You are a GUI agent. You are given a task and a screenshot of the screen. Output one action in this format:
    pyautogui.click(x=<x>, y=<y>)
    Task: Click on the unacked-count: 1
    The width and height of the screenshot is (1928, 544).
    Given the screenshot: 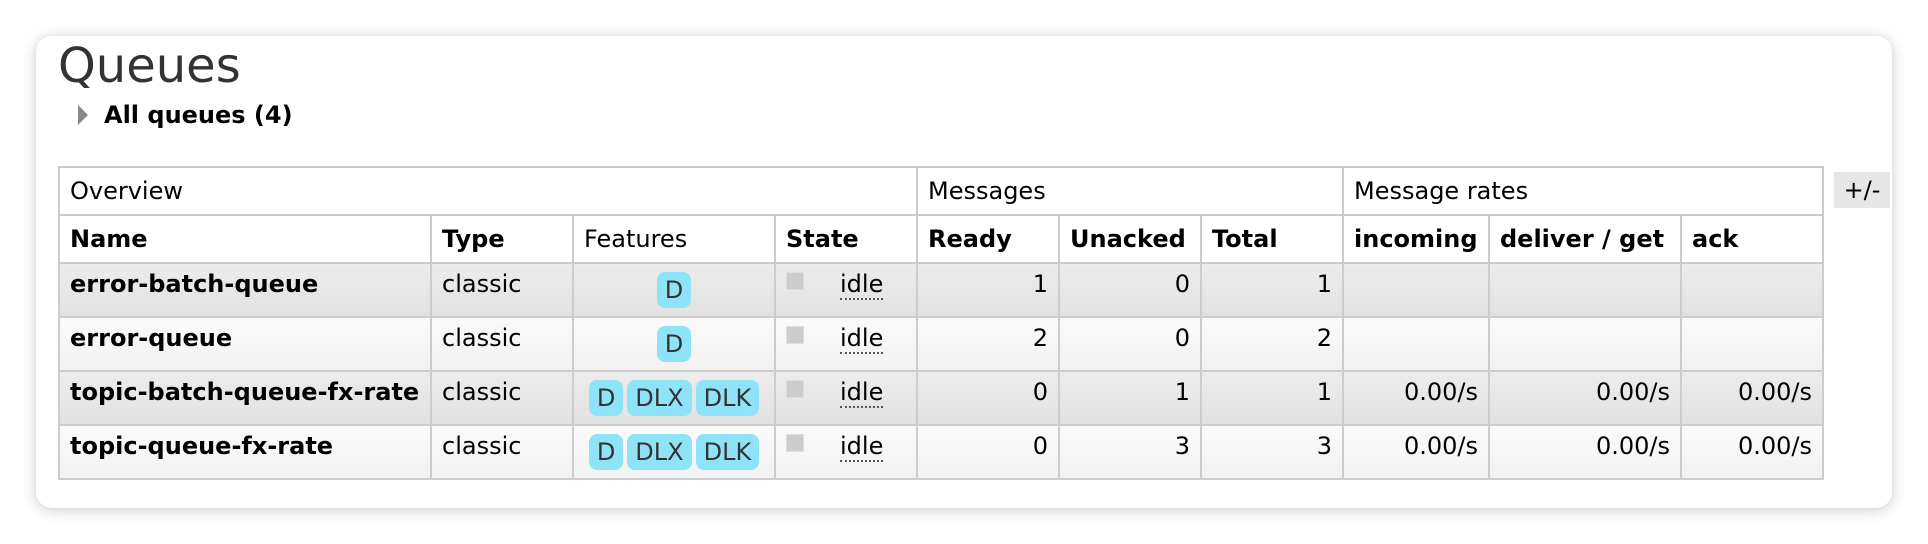 What is the action you would take?
    pyautogui.click(x=1130, y=398)
    